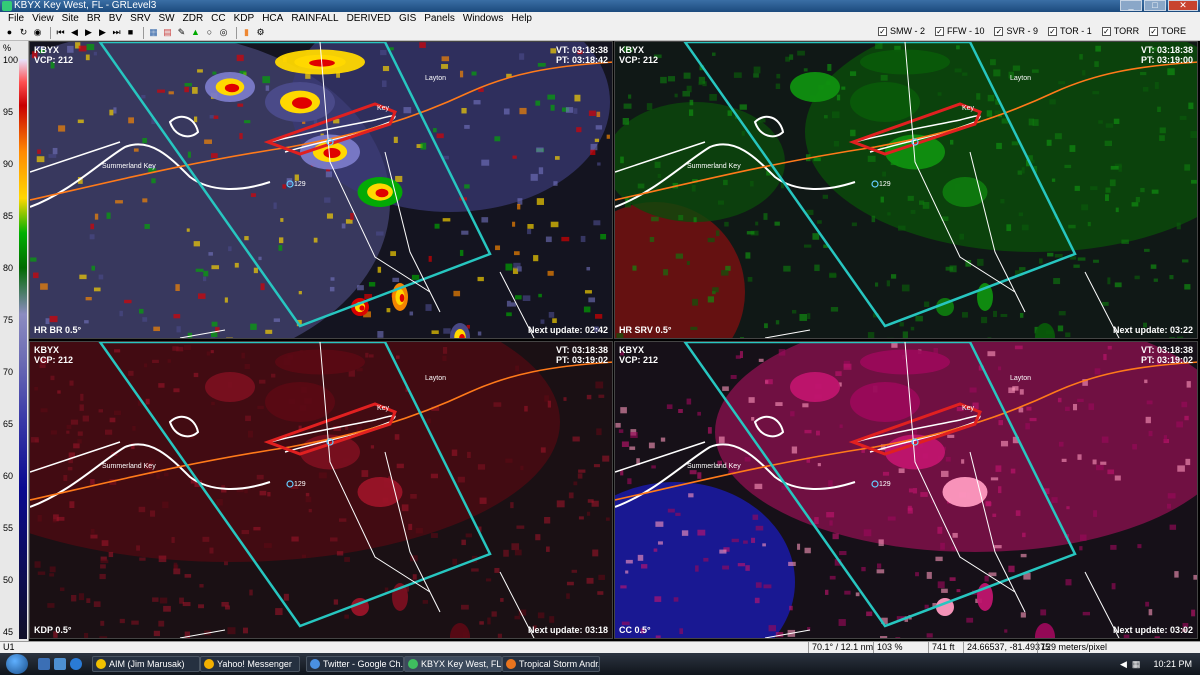  I want to click on play-icon: ▶, so click(88, 32).